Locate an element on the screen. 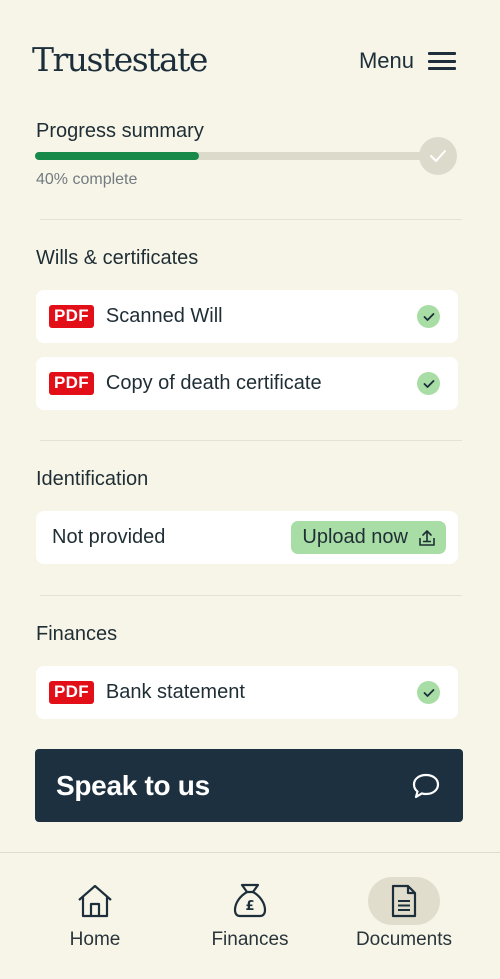 The width and height of the screenshot is (500, 979). upload-label: Upload now is located at coordinates (355, 537).